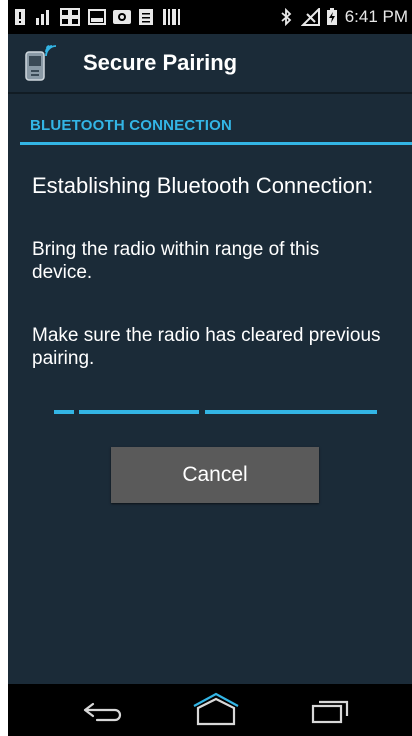 The image size is (412, 736). I want to click on recent-apps-icon, so click(330, 712).